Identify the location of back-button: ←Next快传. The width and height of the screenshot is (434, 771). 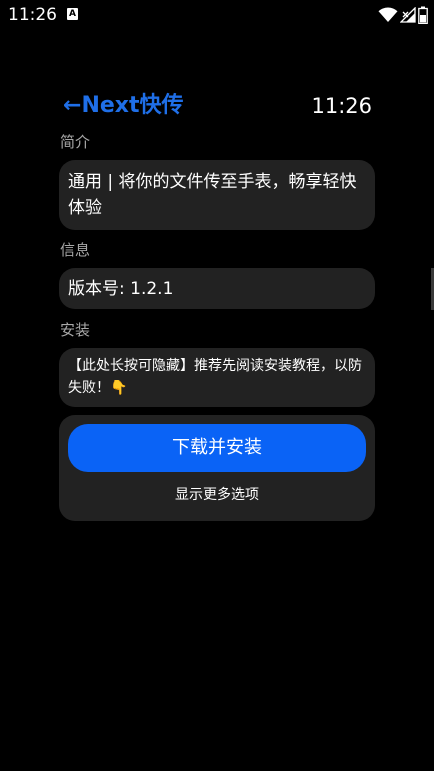
(123, 106).